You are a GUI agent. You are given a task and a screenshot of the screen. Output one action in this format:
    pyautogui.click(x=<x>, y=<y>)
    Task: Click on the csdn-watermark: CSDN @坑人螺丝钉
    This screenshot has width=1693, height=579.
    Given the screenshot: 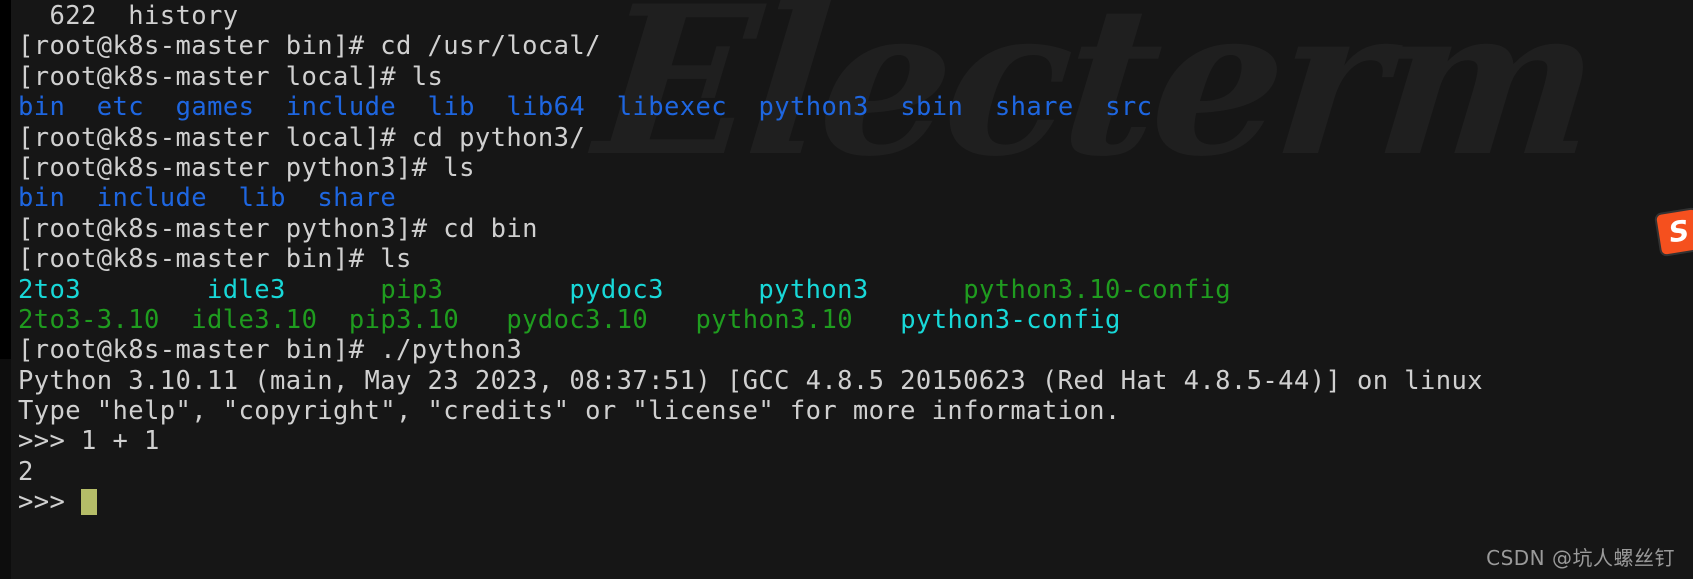 What is the action you would take?
    pyautogui.click(x=1580, y=558)
    